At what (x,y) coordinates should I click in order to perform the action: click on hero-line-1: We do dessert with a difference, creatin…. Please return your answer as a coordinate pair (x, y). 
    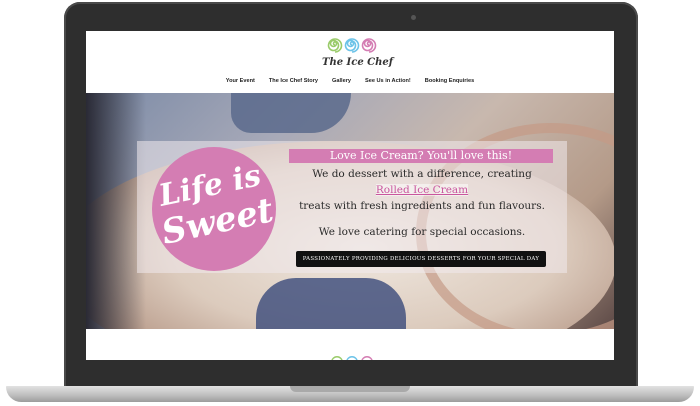
    Looking at the image, I should click on (422, 174).